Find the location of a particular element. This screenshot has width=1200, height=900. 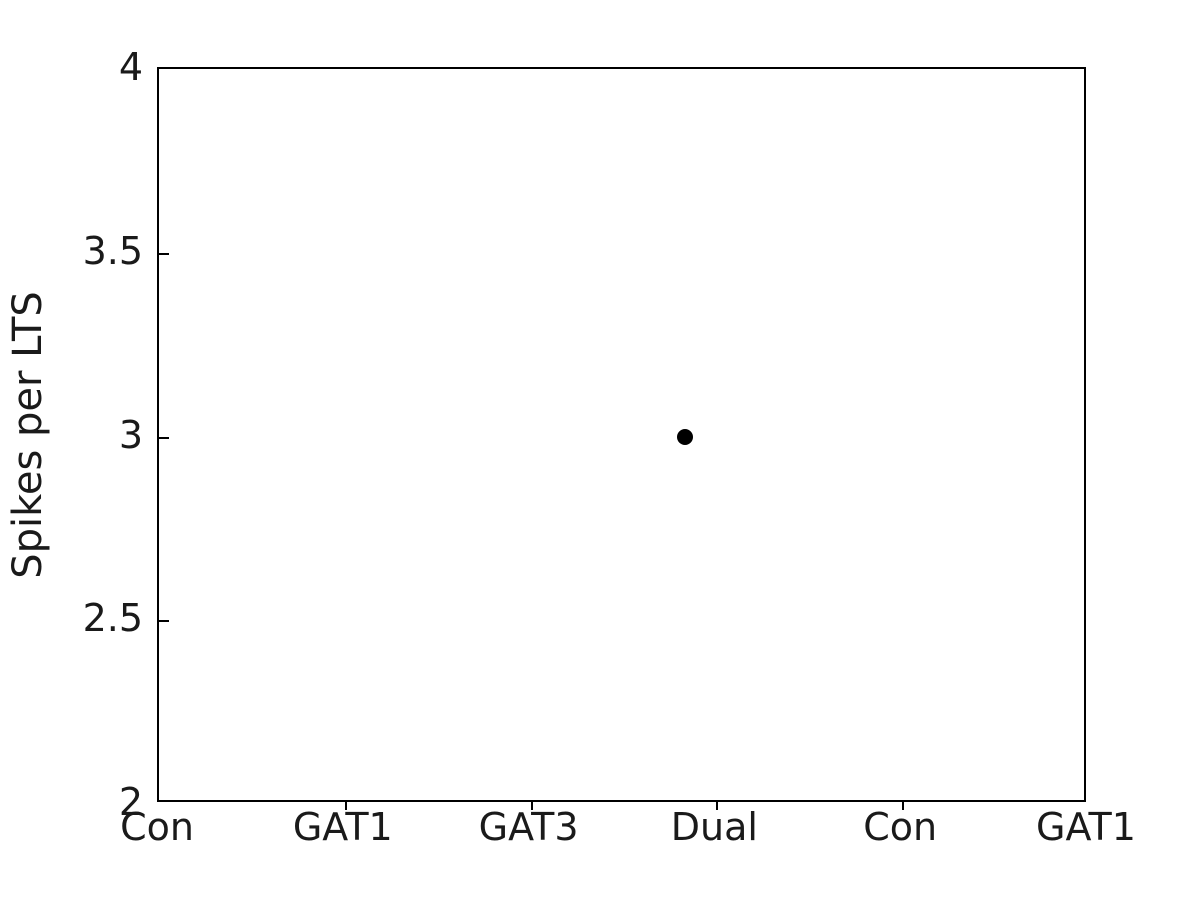

x-axis-tick-label: GAT3 is located at coordinates (528, 827).